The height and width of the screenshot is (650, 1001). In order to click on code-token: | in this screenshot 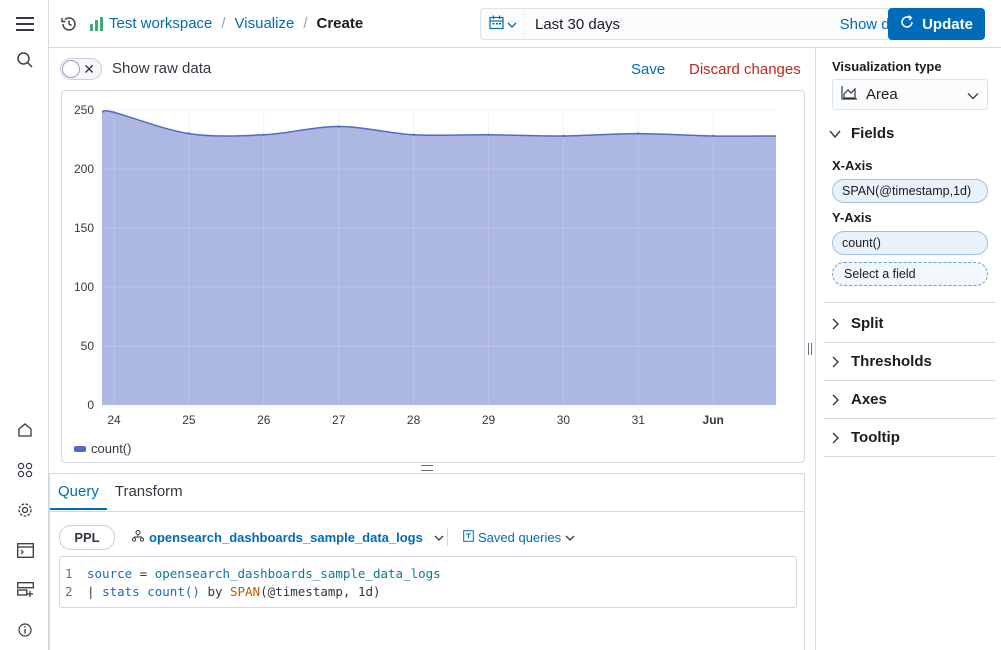, I will do `click(95, 591)`.